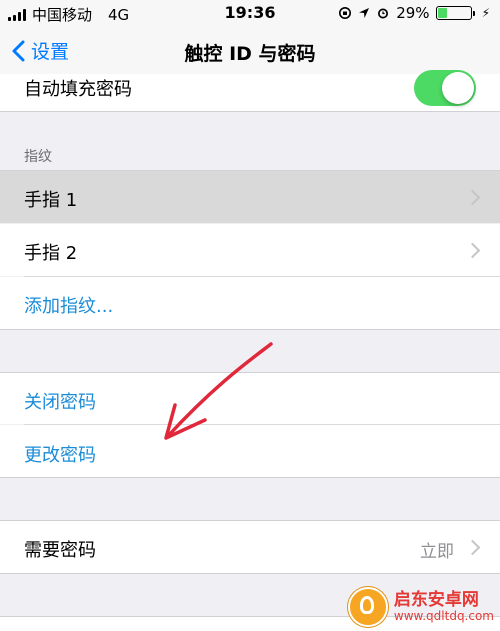 The image size is (500, 631). I want to click on watermark-url: www.qdltdq.com, so click(443, 615).